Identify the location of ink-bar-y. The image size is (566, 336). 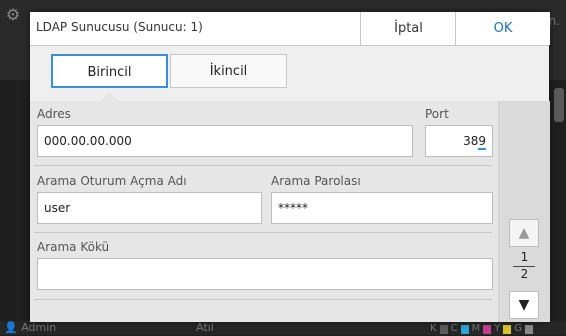
(507, 329).